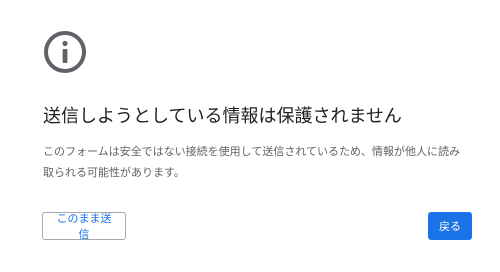 This screenshot has height=272, width=500. Describe the element at coordinates (222, 116) in the screenshot. I see `warning-heading: 送信しようとしている情報は保護されません` at that location.